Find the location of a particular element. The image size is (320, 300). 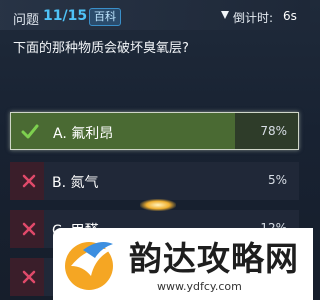

glow-spark is located at coordinates (158, 205).